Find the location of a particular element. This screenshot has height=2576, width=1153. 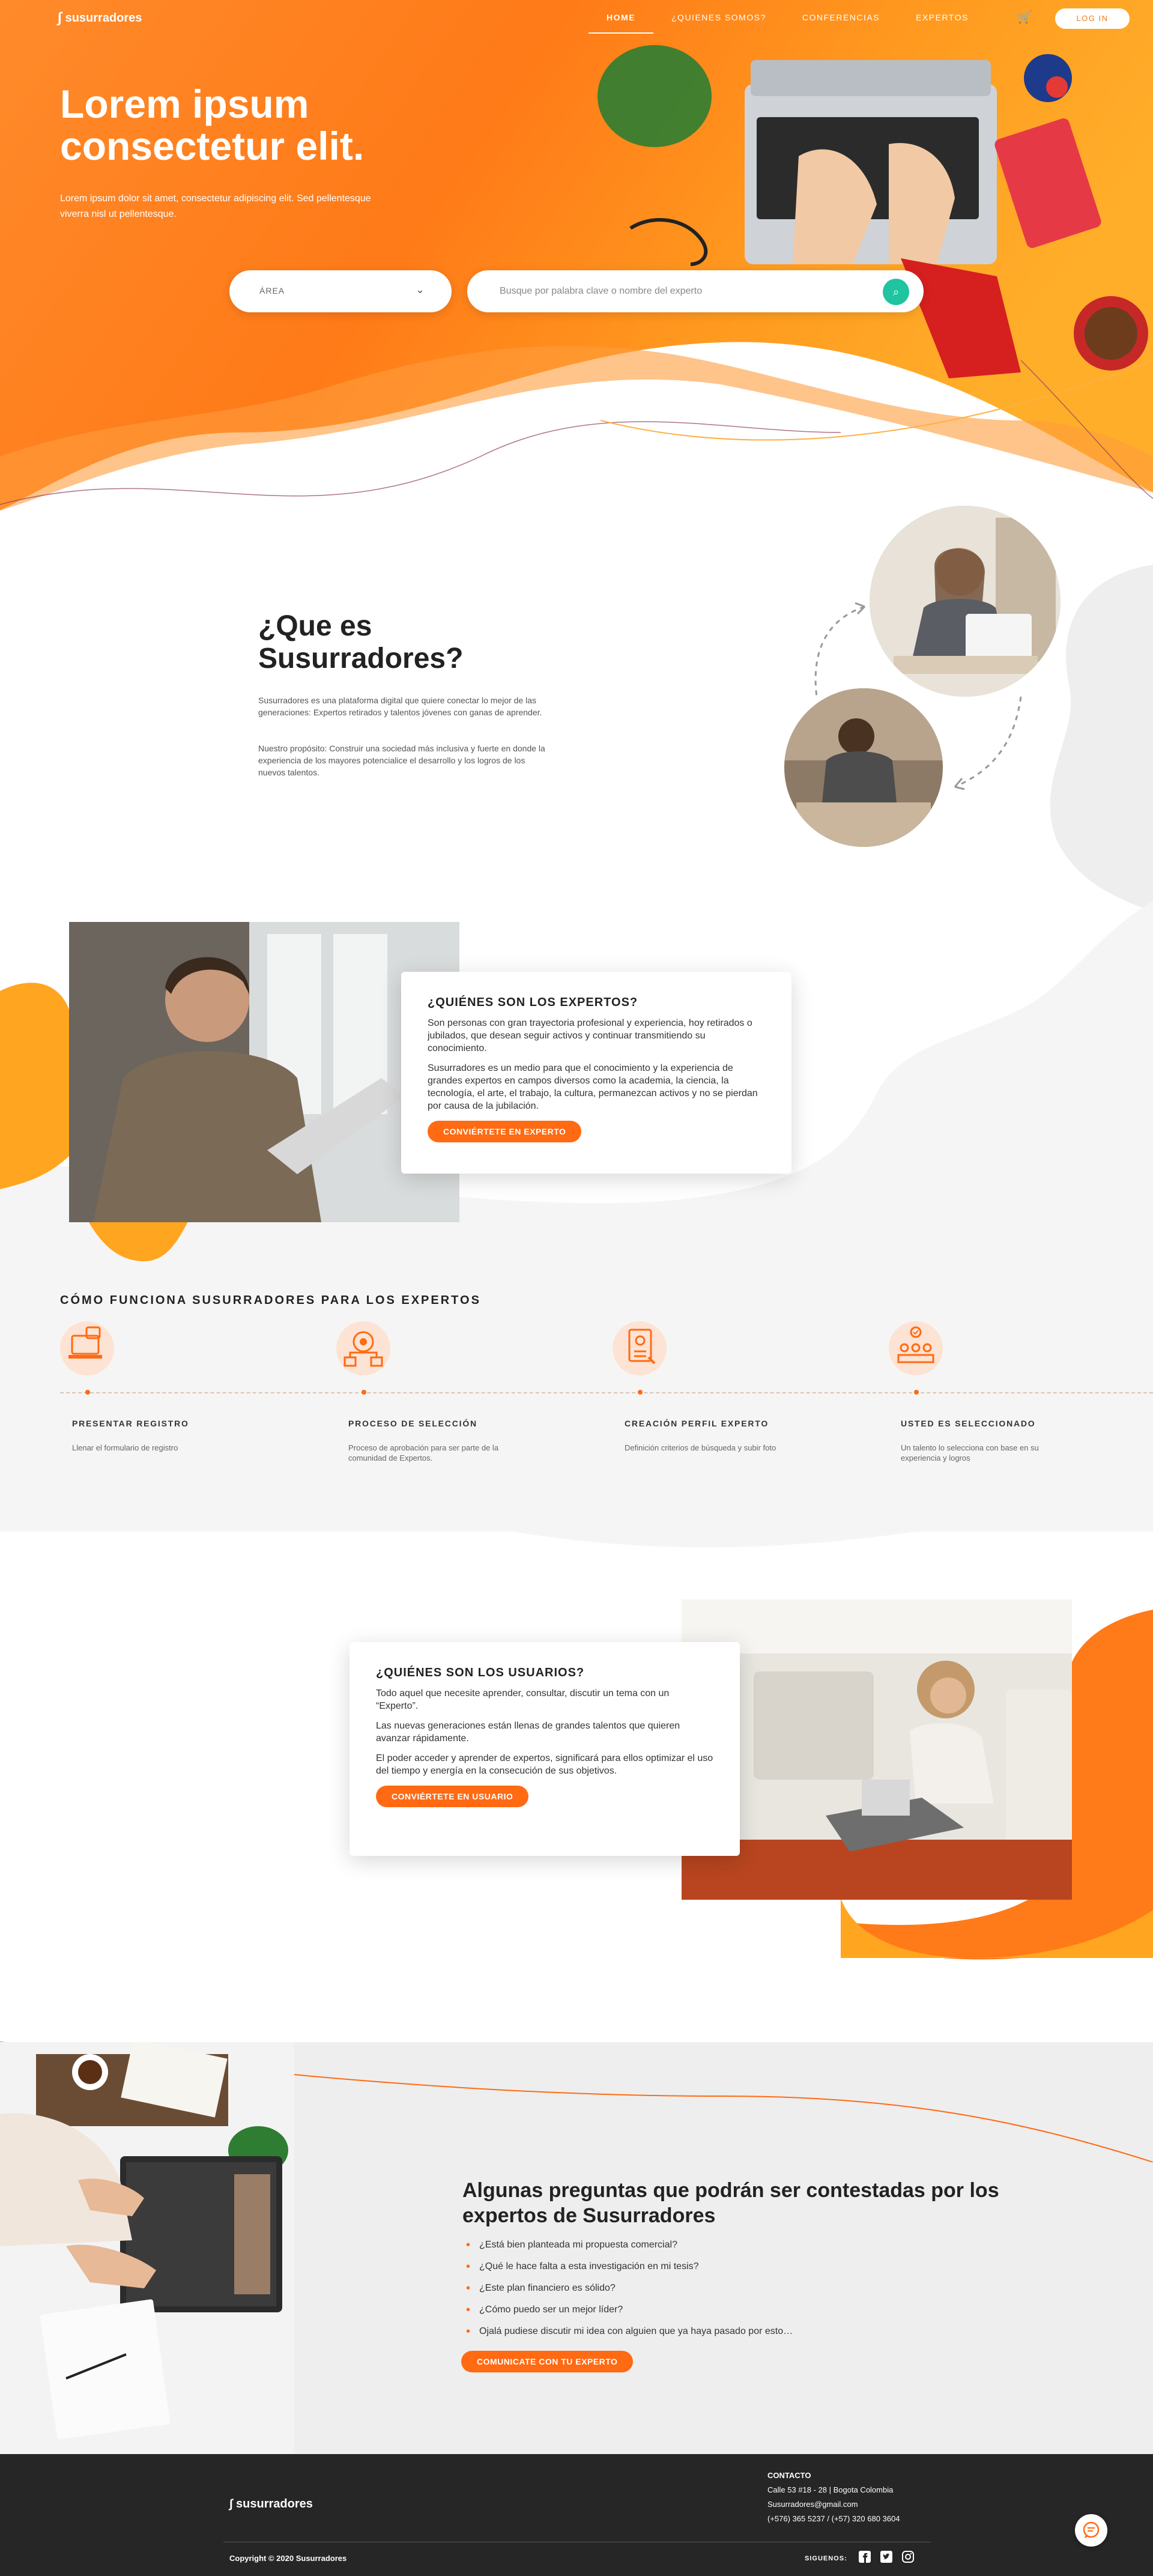

step-title: PROCESO DE SELECCIÓN is located at coordinates (412, 1423).